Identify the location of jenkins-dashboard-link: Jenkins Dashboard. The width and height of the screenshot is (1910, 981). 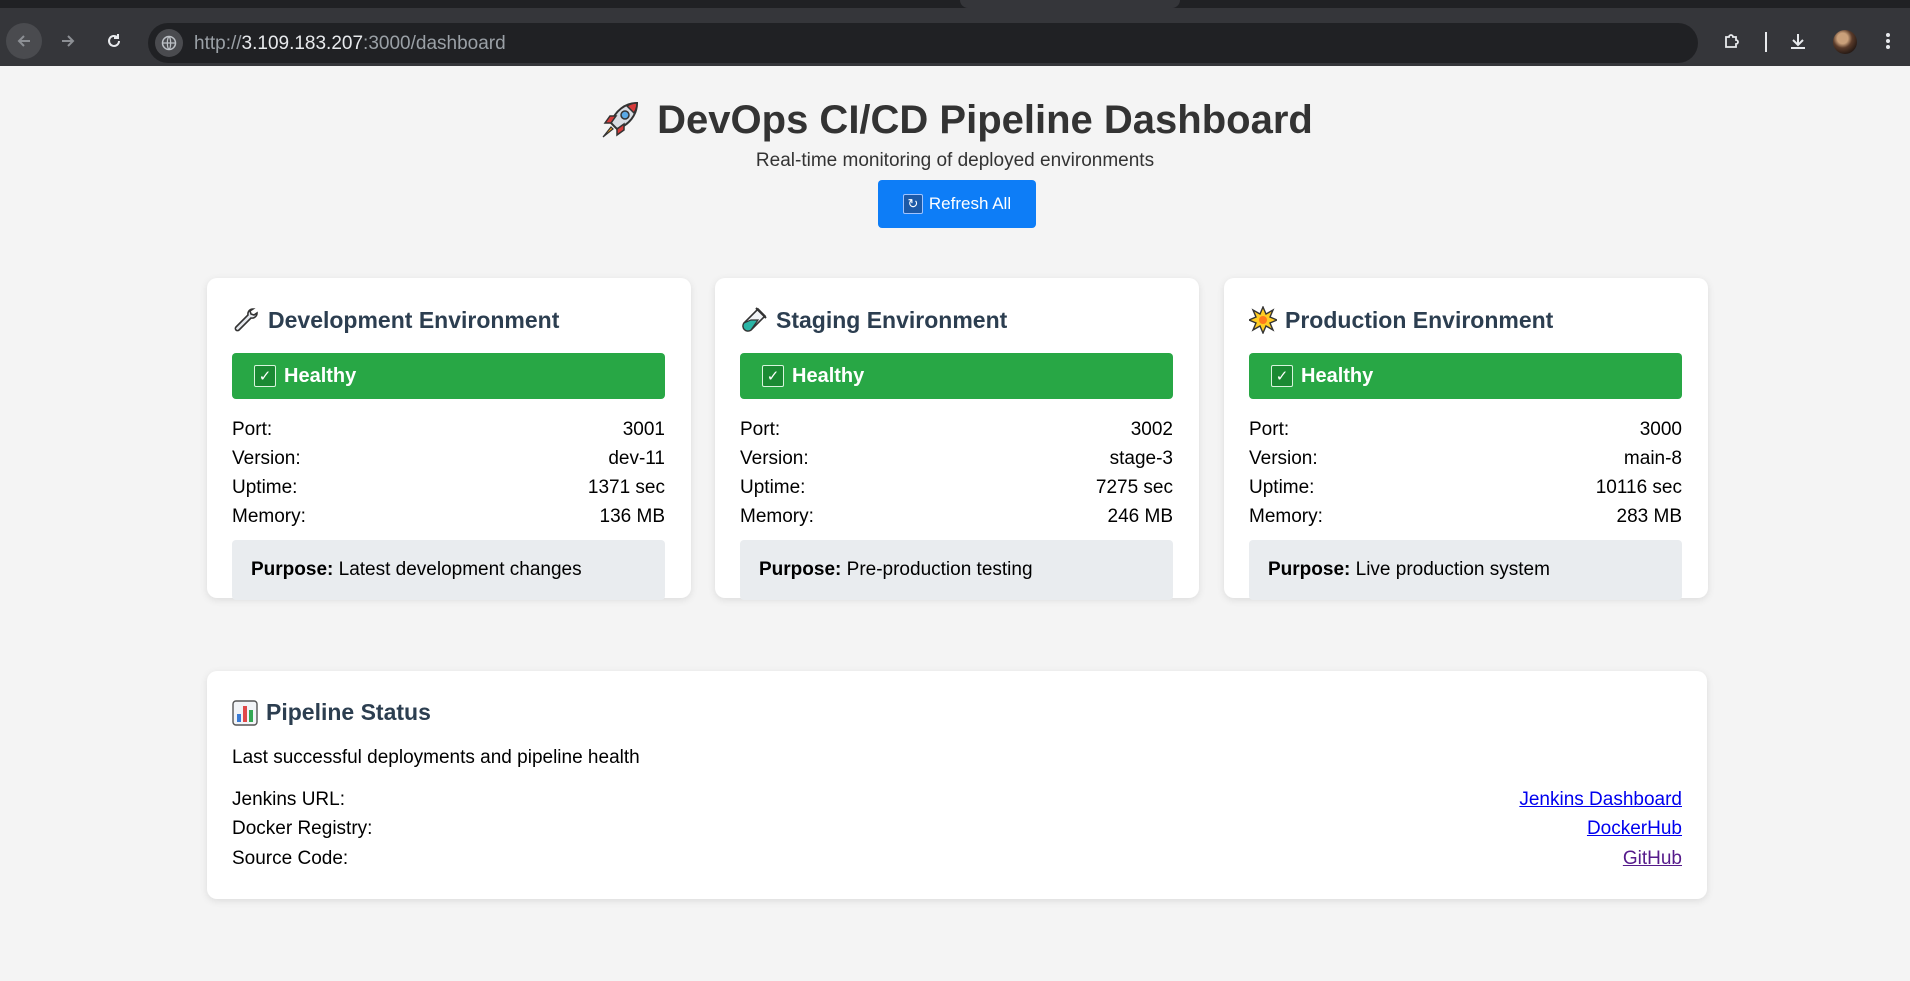
(1600, 799).